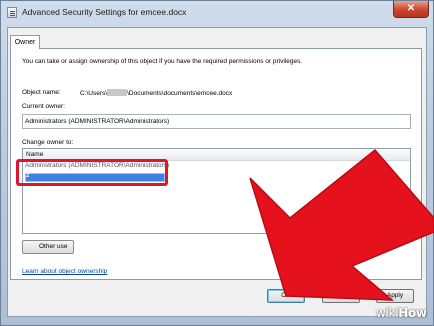  I want to click on current-owner-label: Current owner:, so click(43, 106).